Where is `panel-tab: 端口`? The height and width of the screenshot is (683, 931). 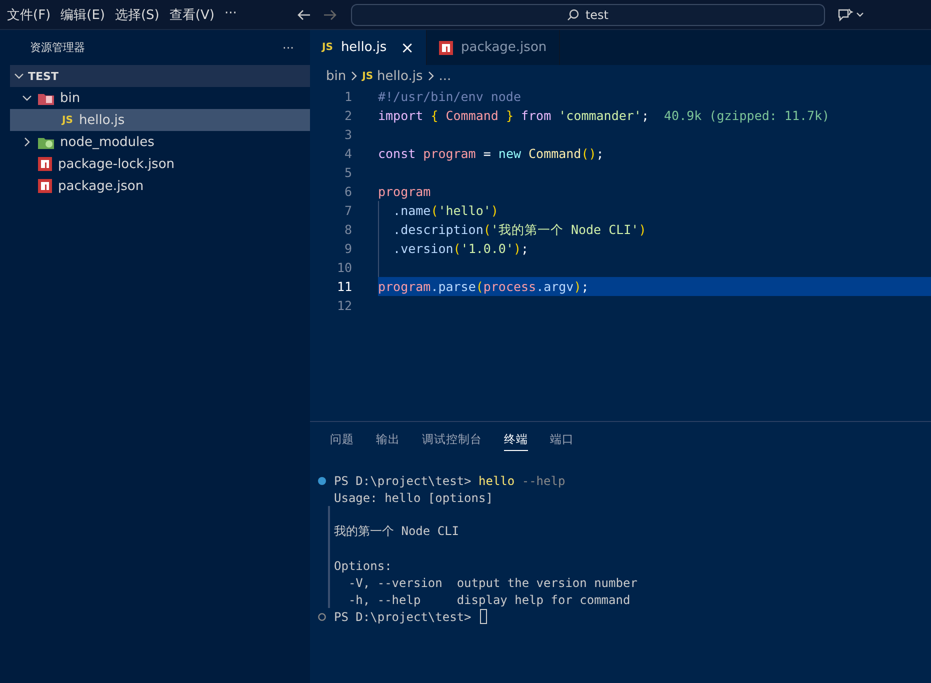 panel-tab: 端口 is located at coordinates (562, 441).